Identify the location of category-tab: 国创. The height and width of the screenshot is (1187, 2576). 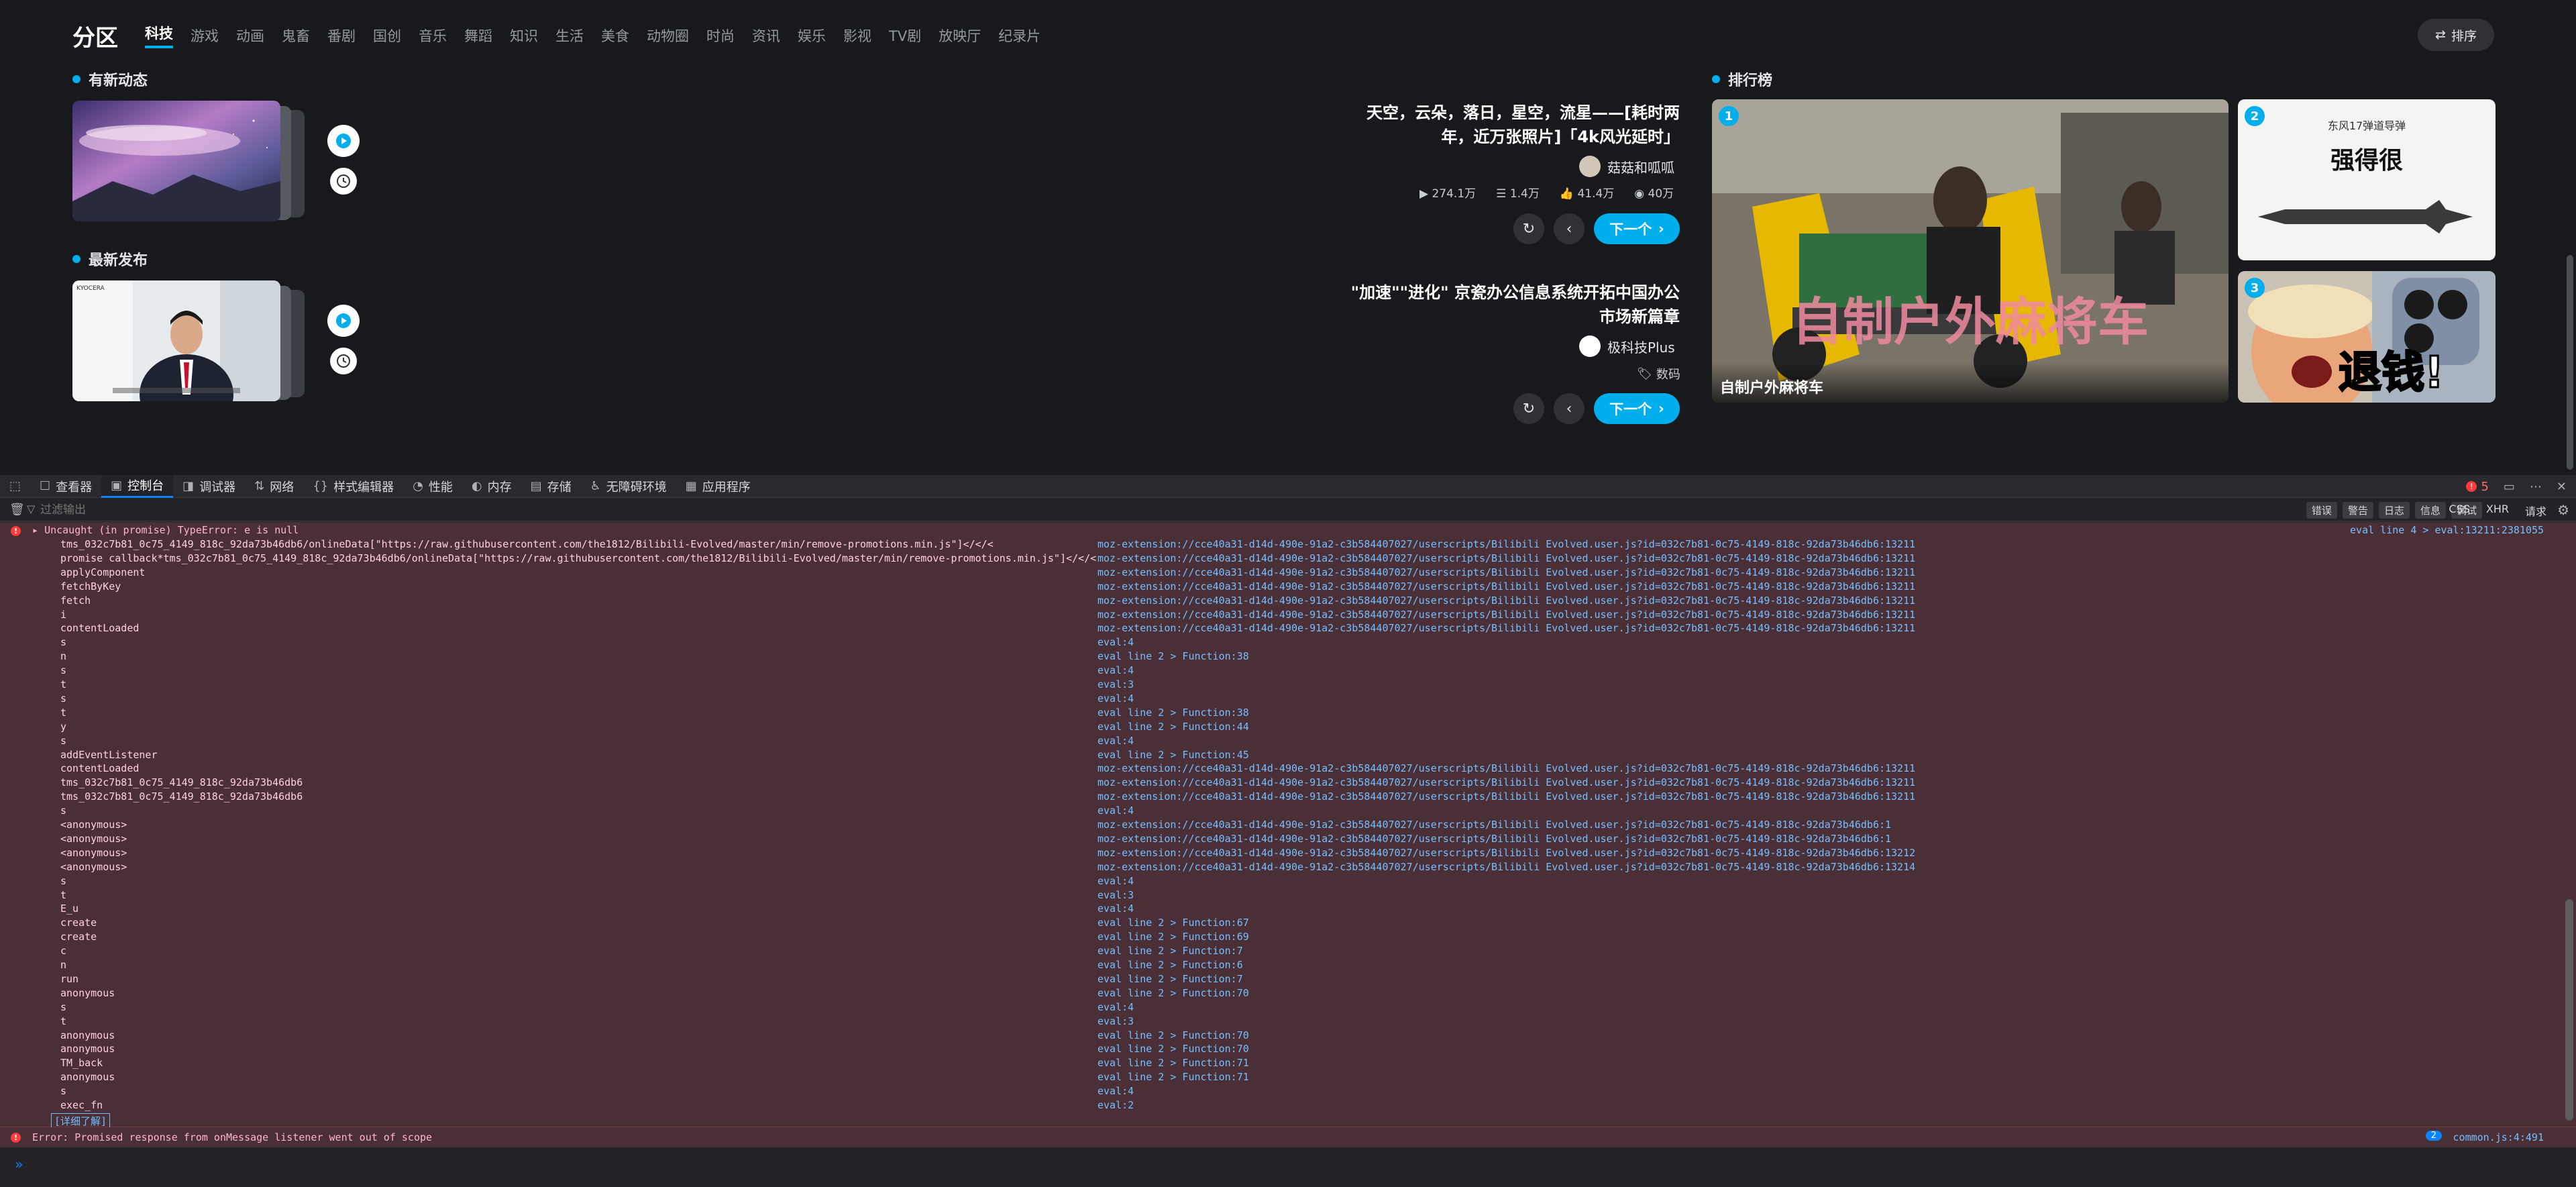
(387, 35).